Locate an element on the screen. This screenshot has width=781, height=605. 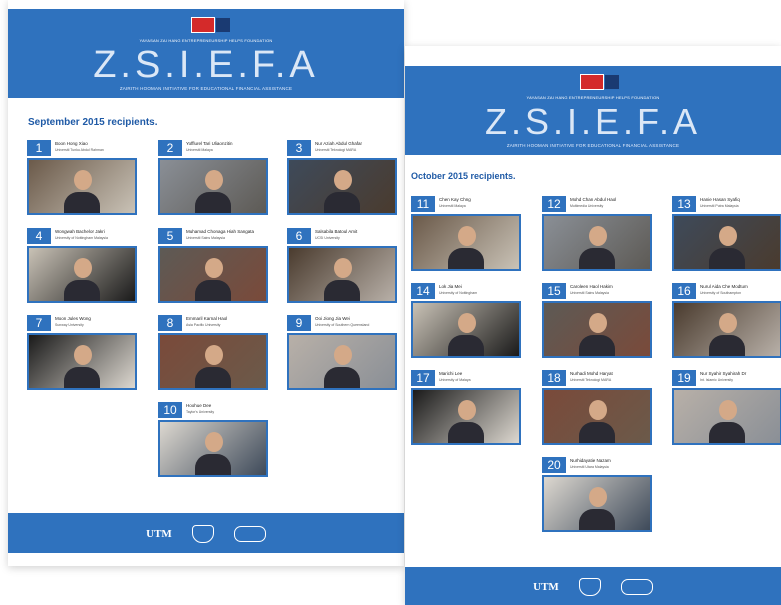
recipient-number: 11 is located at coordinates (423, 204).